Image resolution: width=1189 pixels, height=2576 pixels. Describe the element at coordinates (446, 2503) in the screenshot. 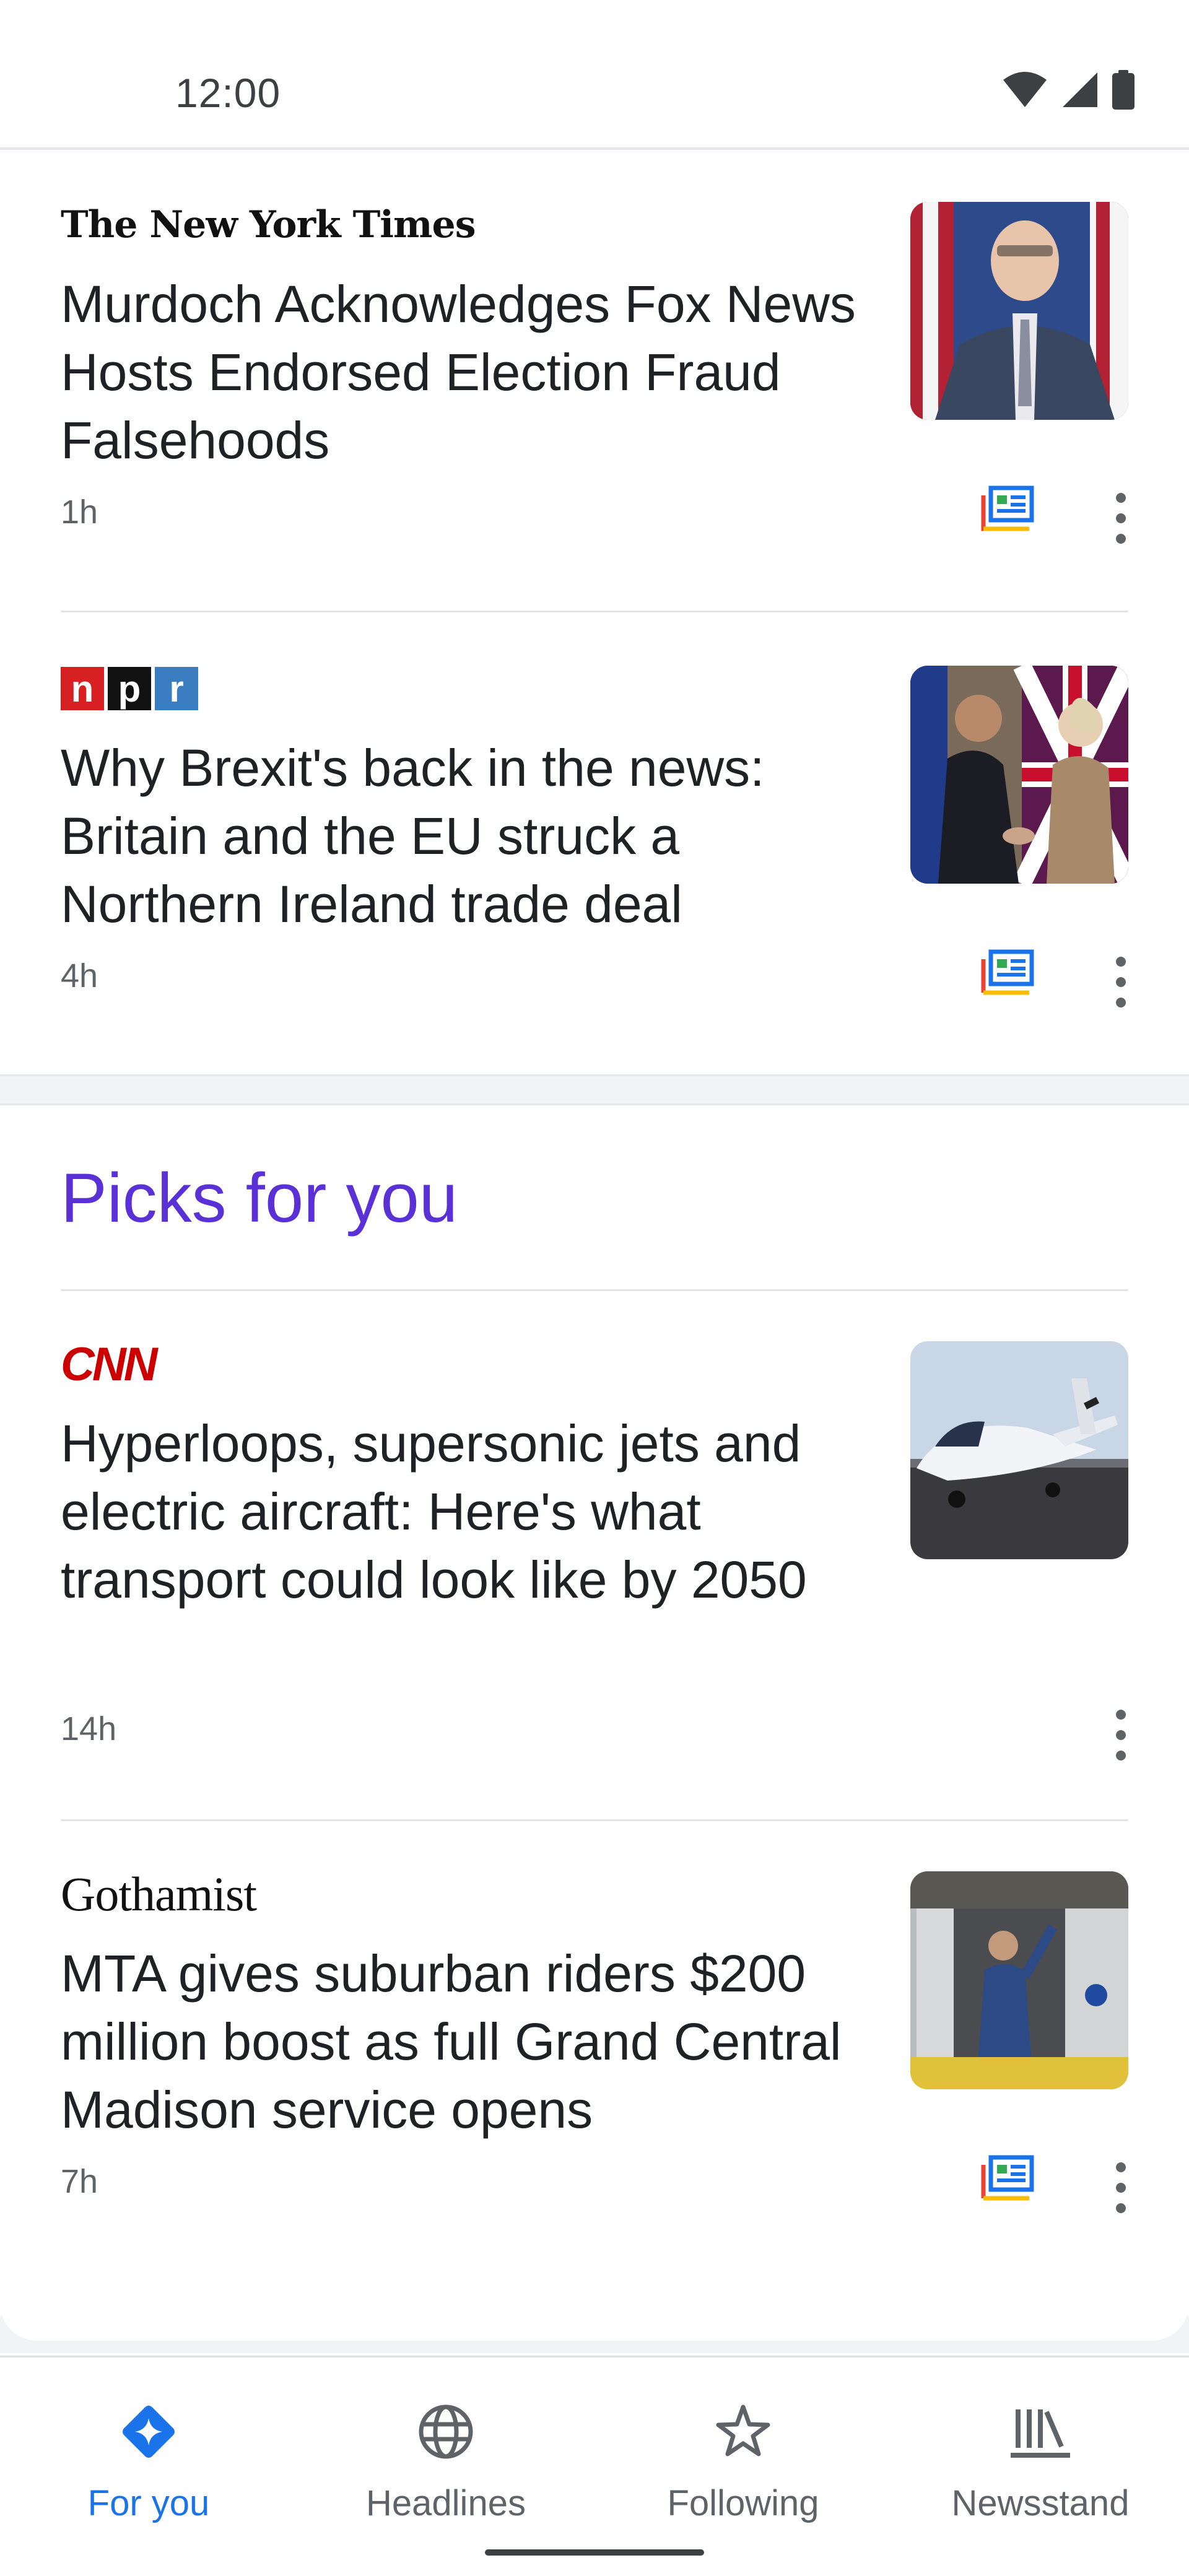

I see `nav-label: Headlines` at that location.